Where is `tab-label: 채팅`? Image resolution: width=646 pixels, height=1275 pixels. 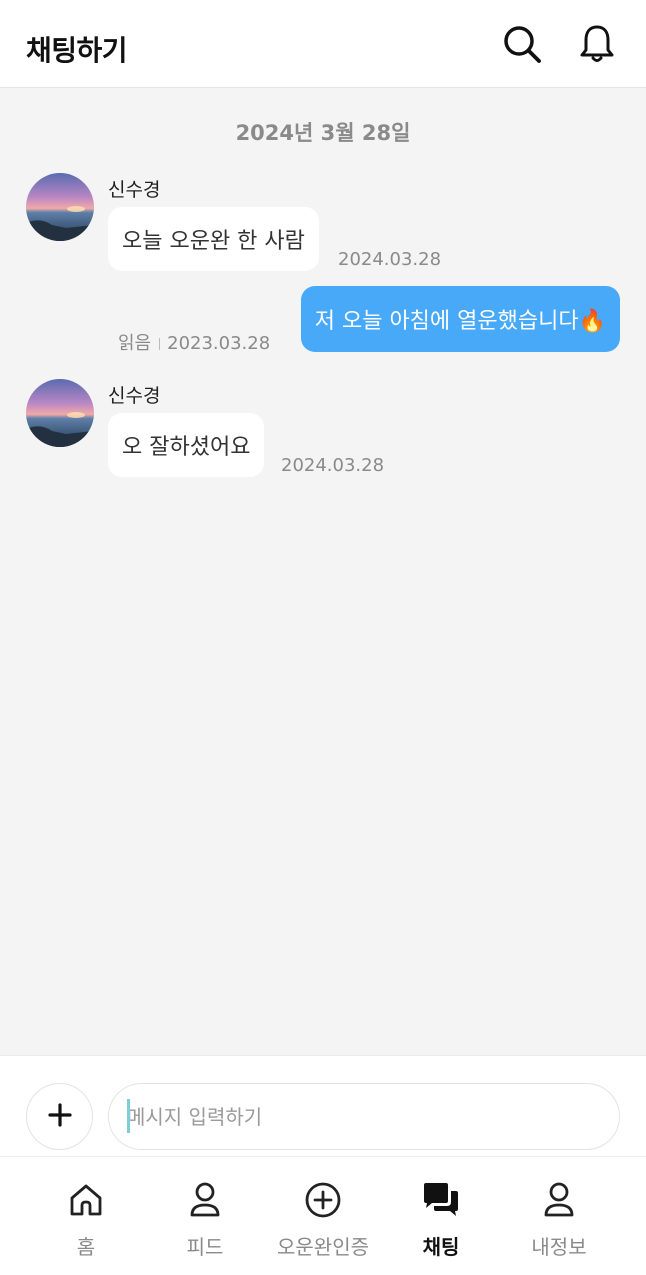 tab-label: 채팅 is located at coordinates (441, 1247).